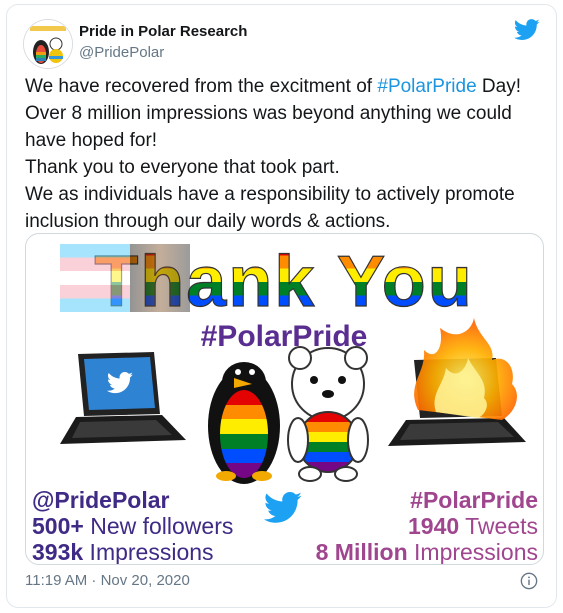 Image resolution: width=563 pixels, height=613 pixels. I want to click on left-impressions: 393k Impressions, so click(123, 551).